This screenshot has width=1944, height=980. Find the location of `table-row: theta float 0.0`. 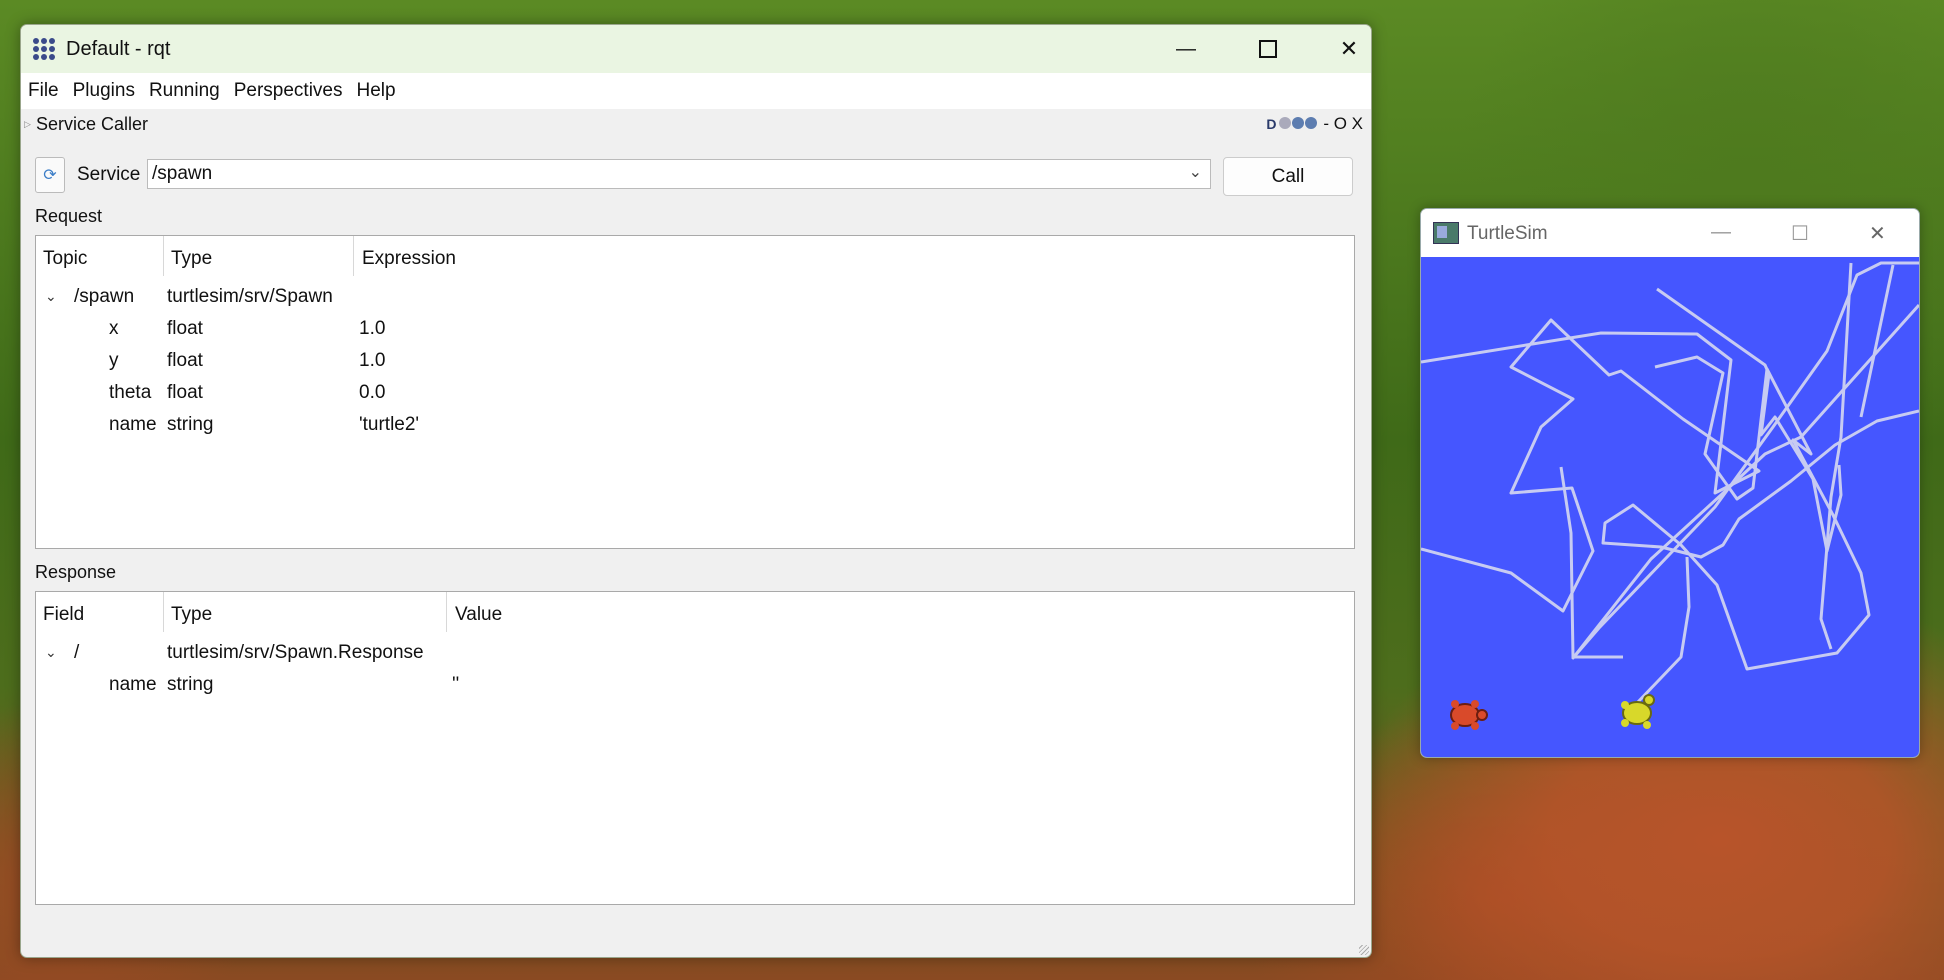

table-row: theta float 0.0 is located at coordinates (695, 394).